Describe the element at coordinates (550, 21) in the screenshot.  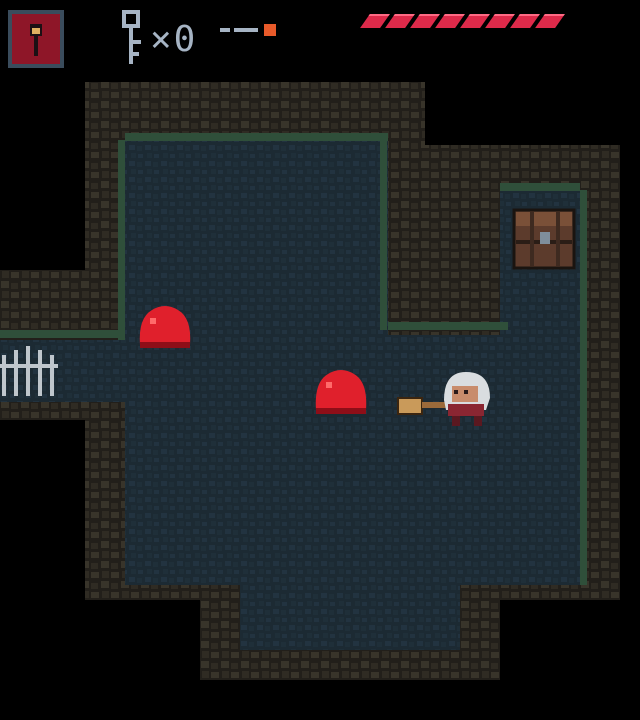
I see `health-segment` at that location.